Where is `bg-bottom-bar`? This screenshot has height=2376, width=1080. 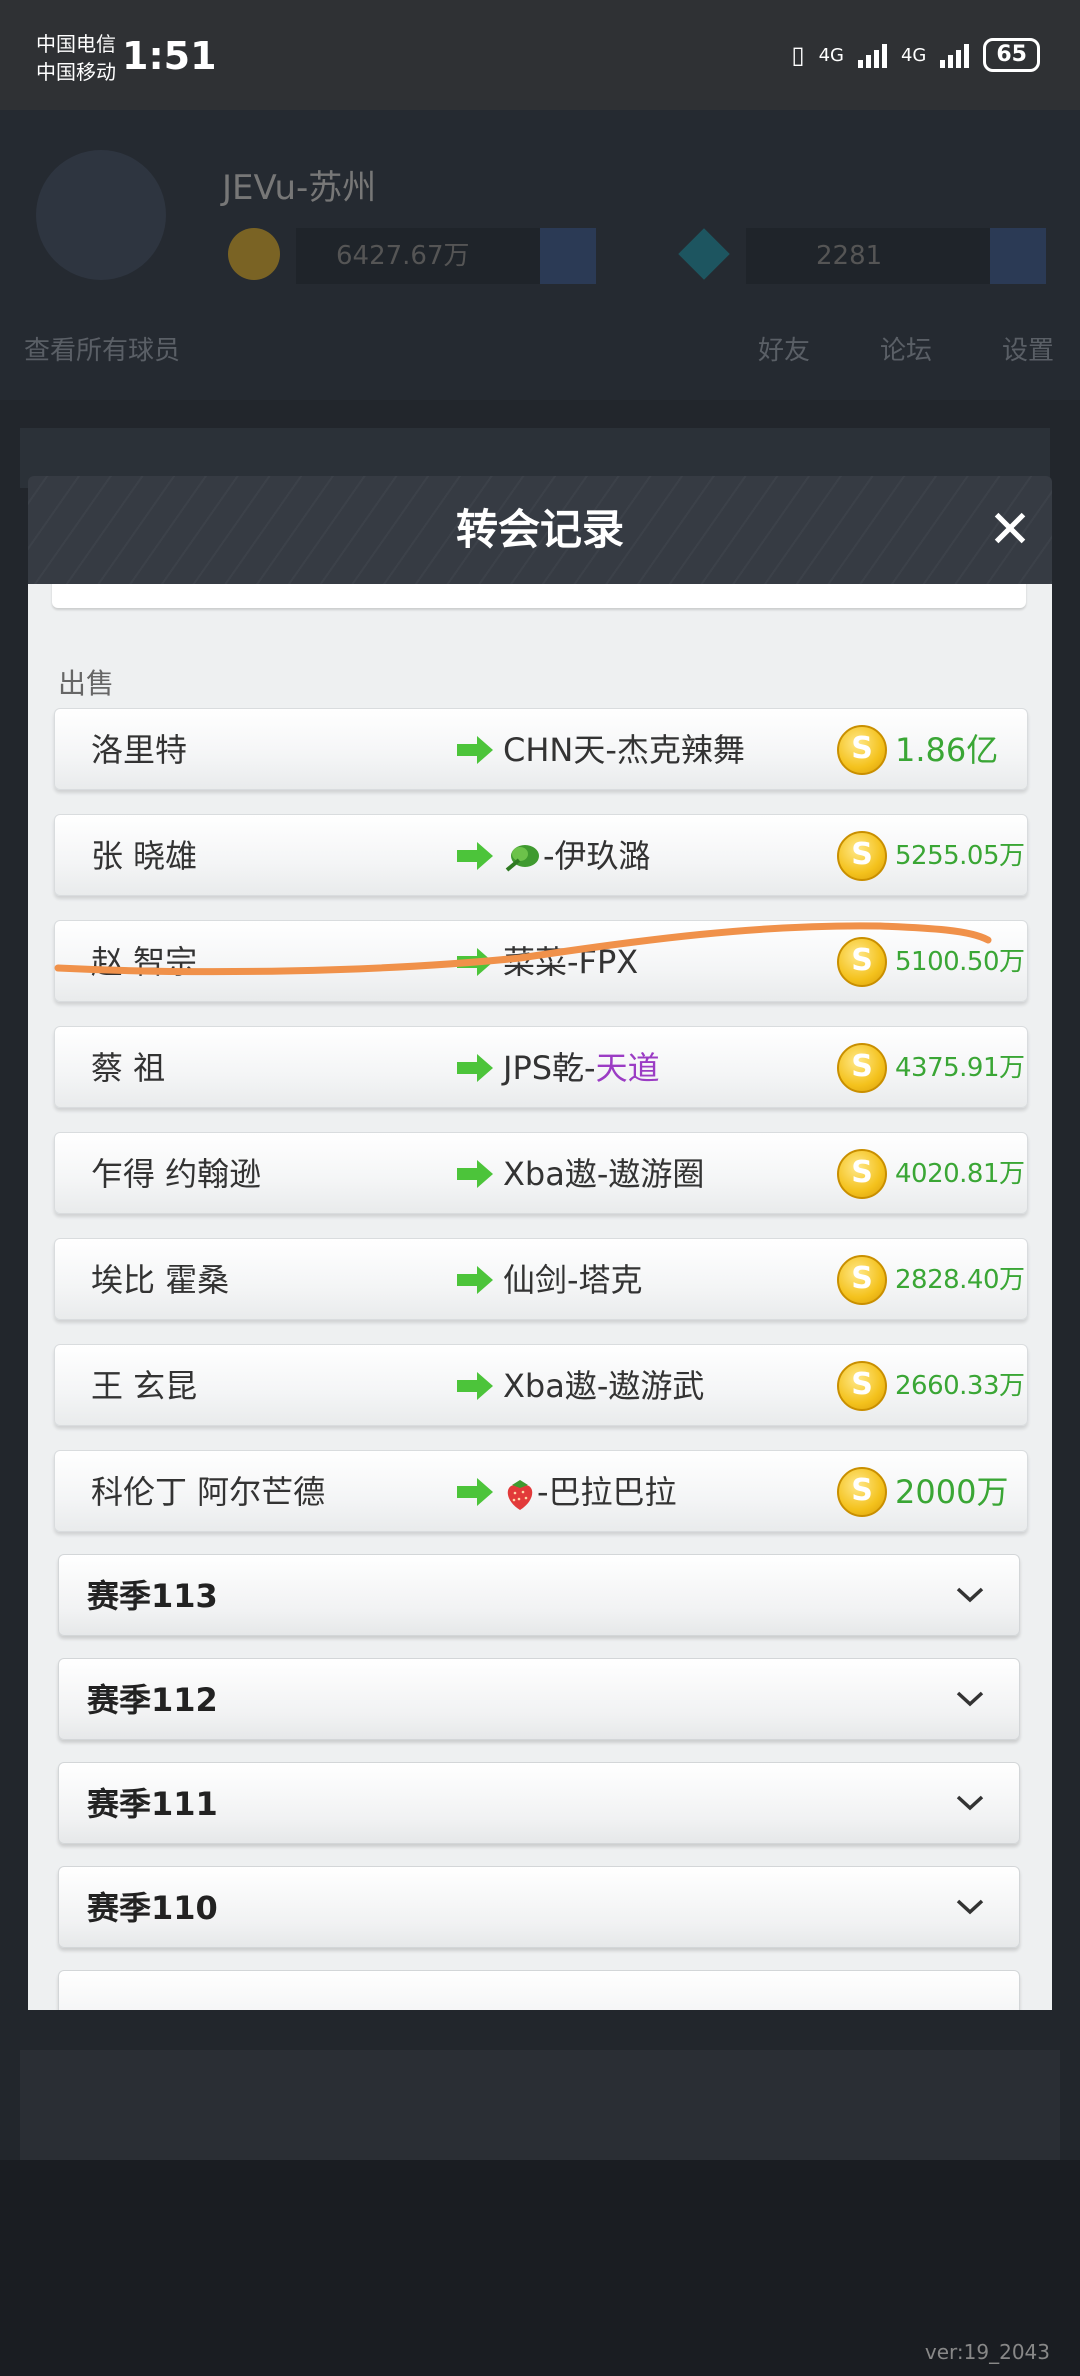 bg-bottom-bar is located at coordinates (540, 2268).